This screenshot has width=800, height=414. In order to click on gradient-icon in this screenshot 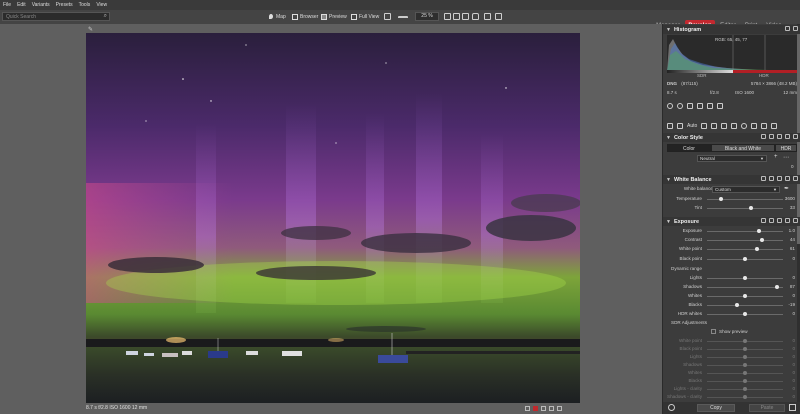, I will do `click(724, 126)`.